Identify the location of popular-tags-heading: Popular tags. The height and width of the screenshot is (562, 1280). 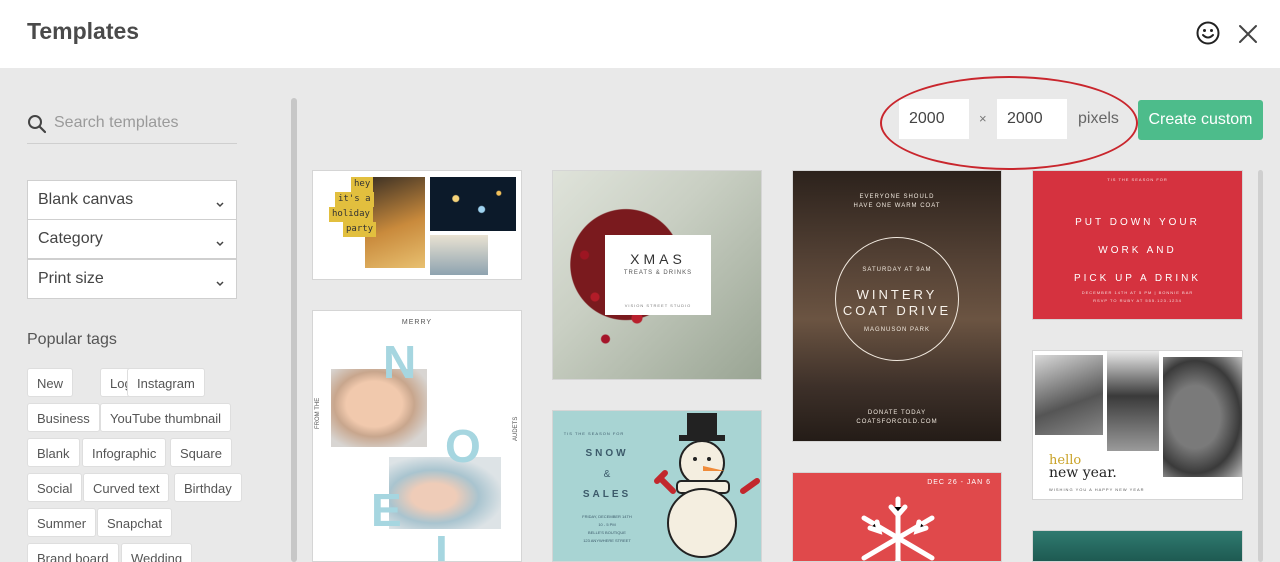
(72, 339).